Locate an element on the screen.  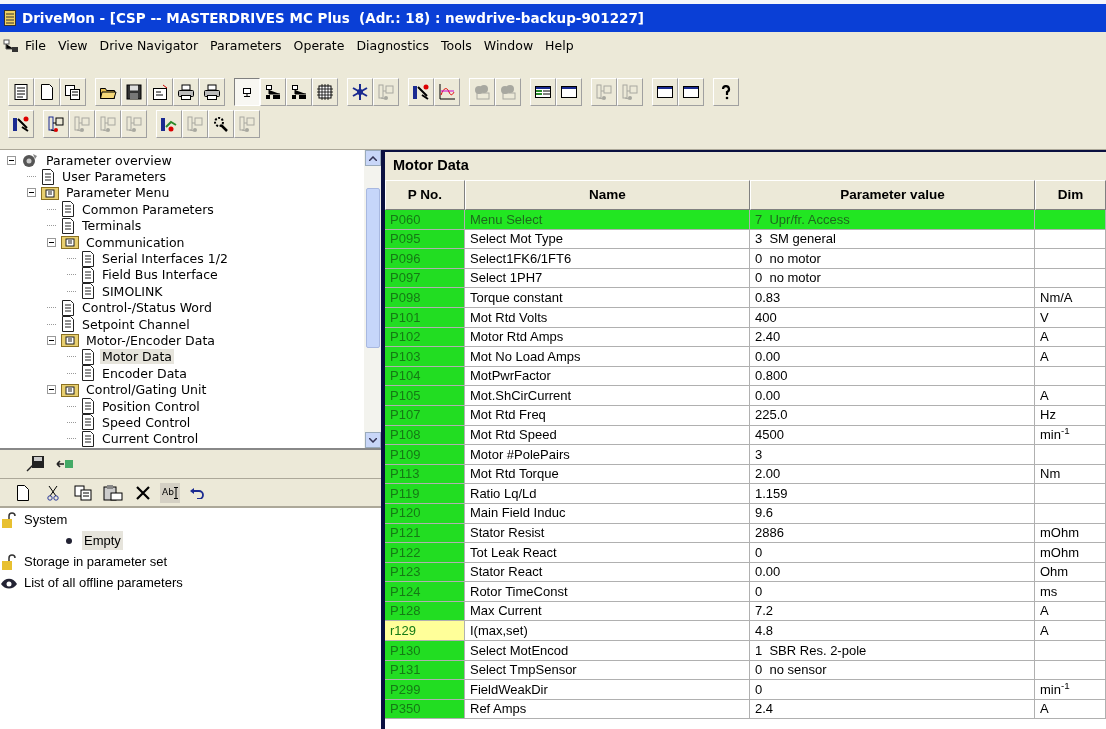
column-header: P No. is located at coordinates (425, 195).